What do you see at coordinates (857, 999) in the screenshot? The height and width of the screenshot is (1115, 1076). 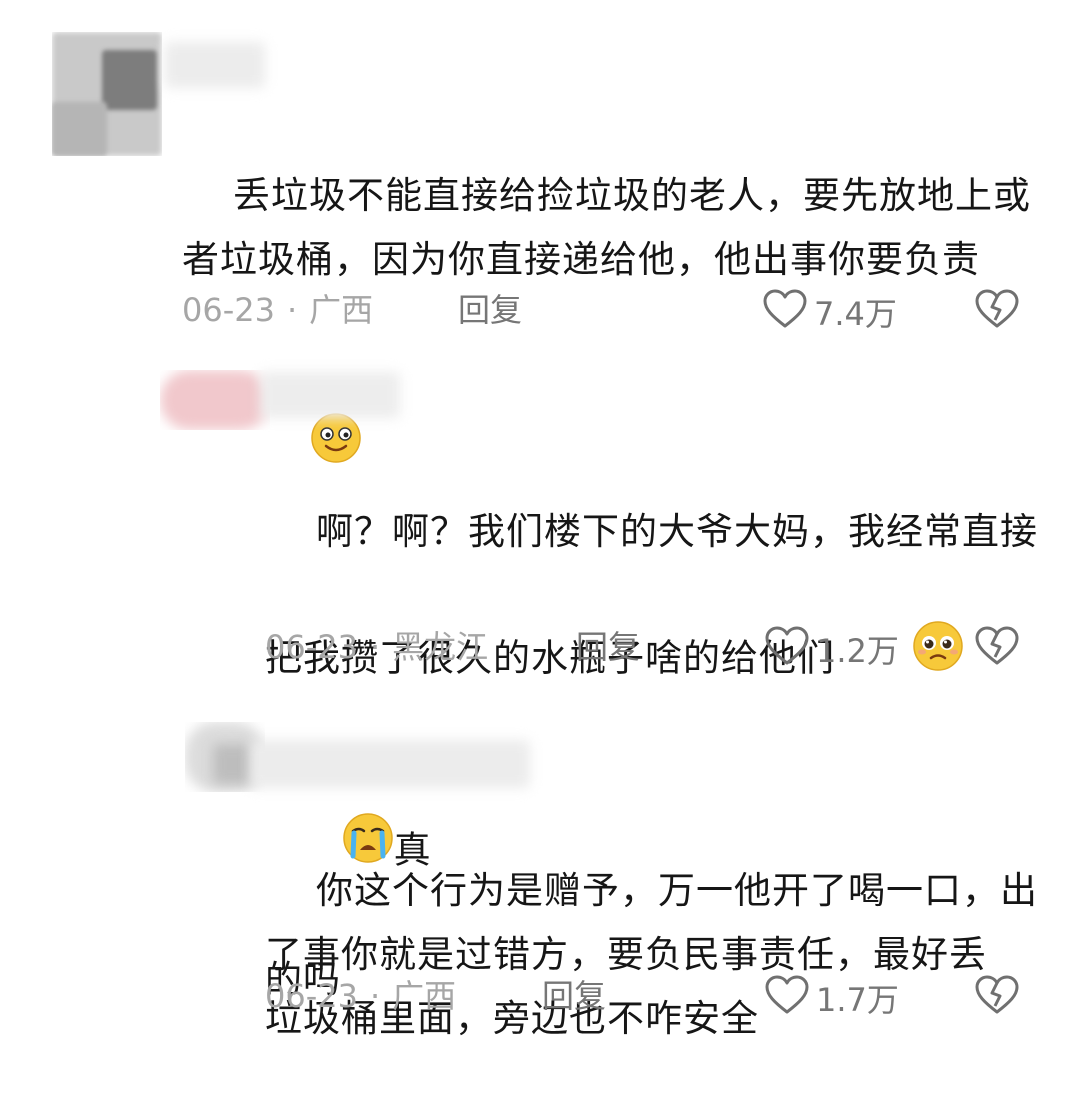 I see `like-count: 1.7万` at bounding box center [857, 999].